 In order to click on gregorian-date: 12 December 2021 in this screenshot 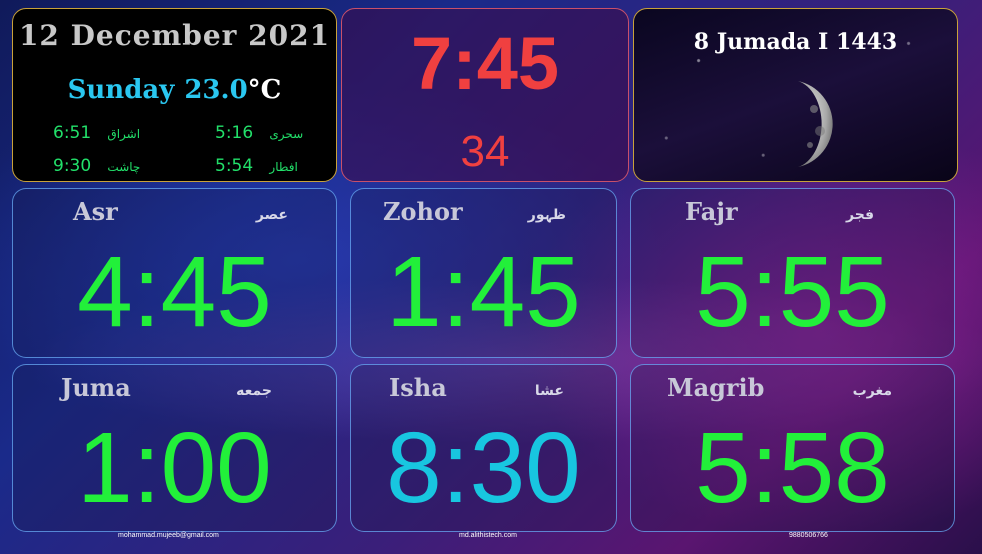, I will do `click(174, 35)`.